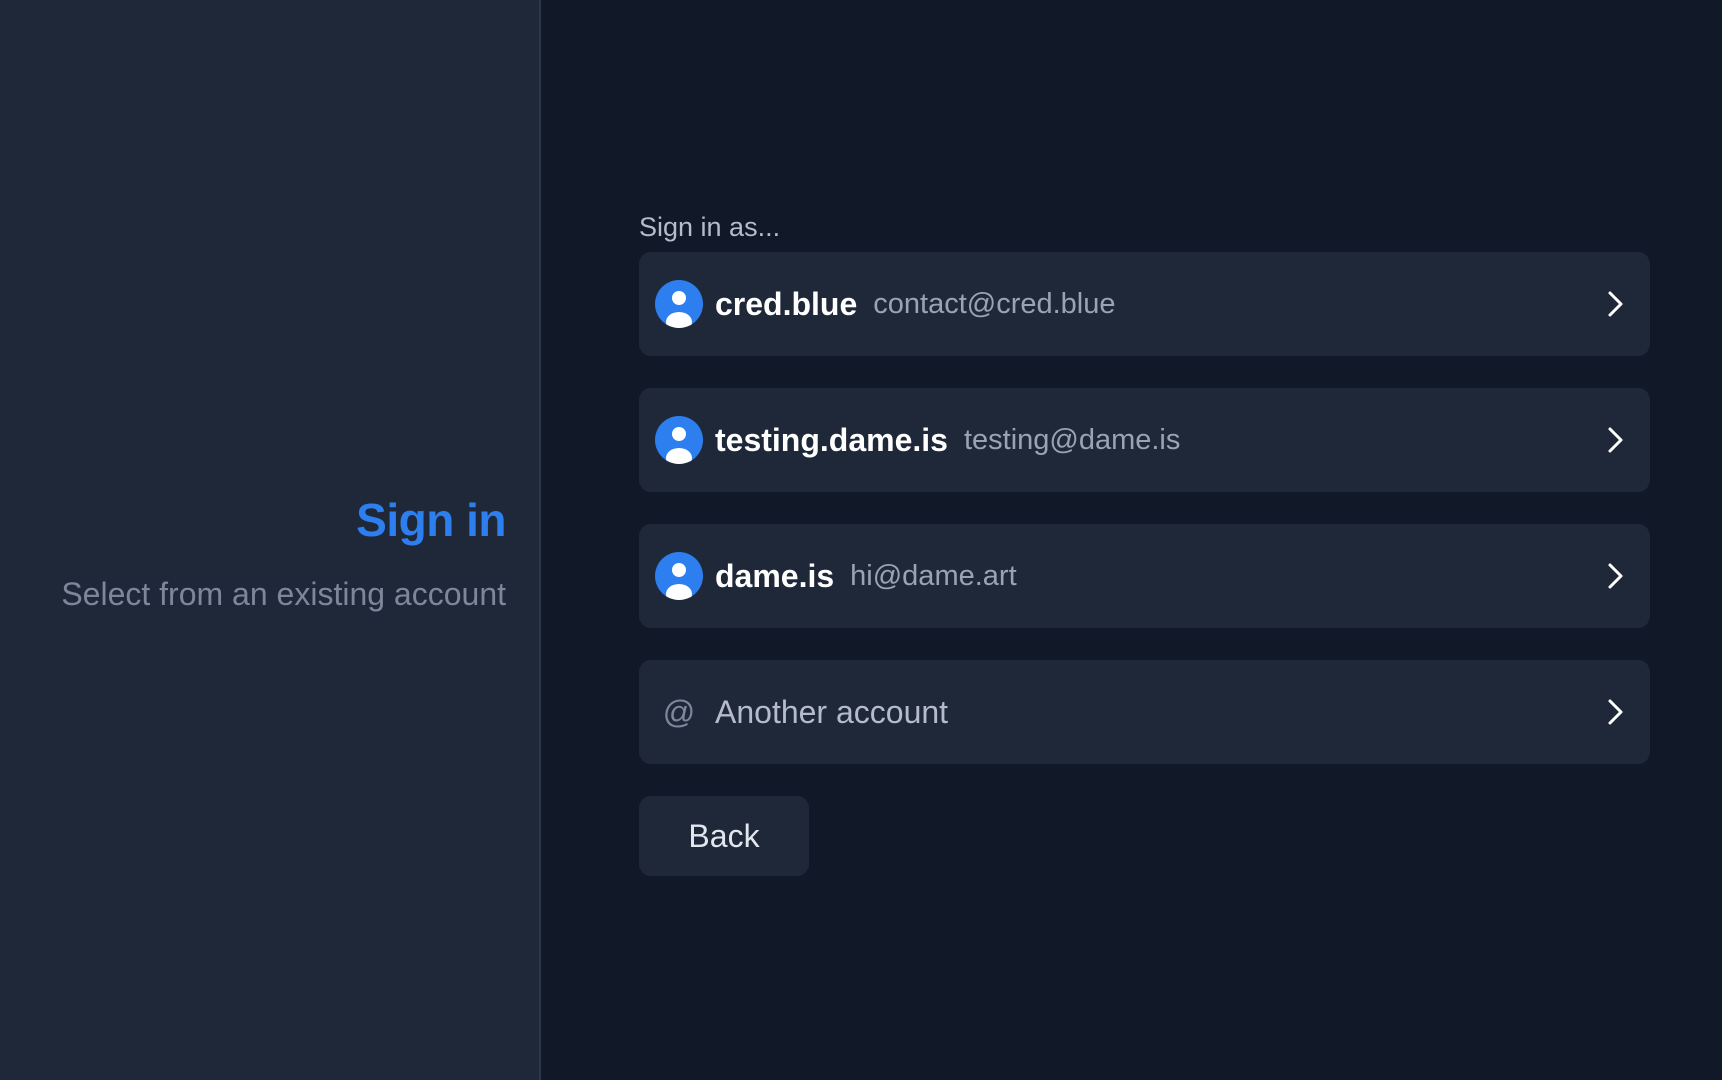  I want to click on account-handle: cred.blue, so click(786, 303).